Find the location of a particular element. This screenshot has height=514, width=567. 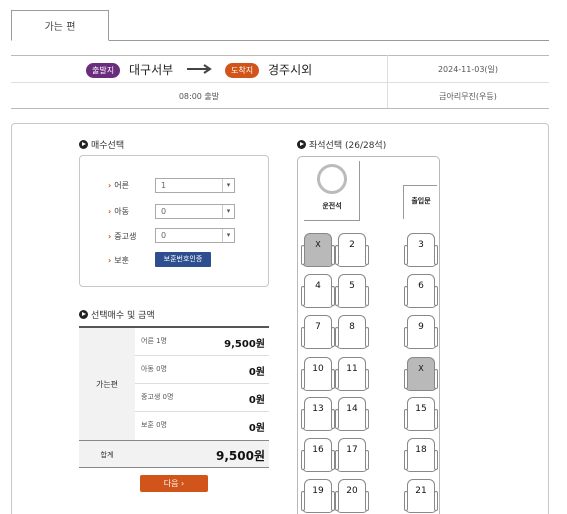

child-count-select: 0 ▾ is located at coordinates (195, 211).